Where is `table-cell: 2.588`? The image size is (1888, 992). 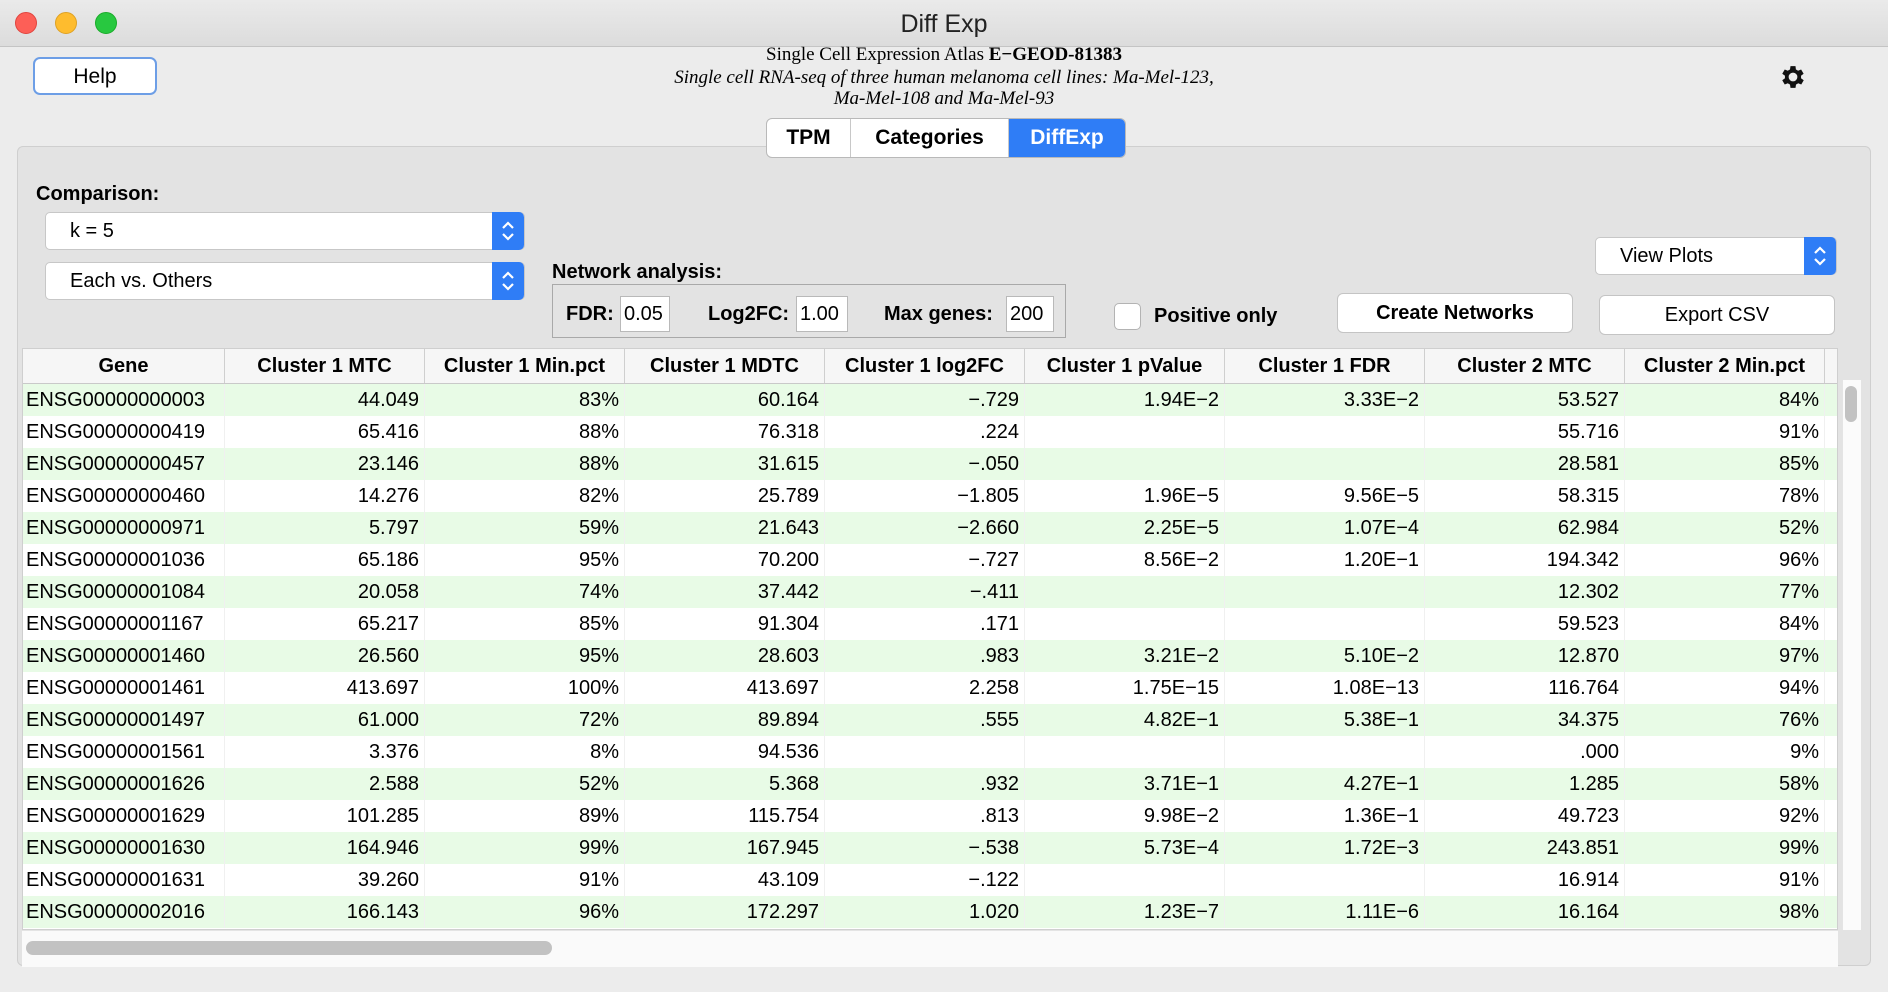 table-cell: 2.588 is located at coordinates (325, 784).